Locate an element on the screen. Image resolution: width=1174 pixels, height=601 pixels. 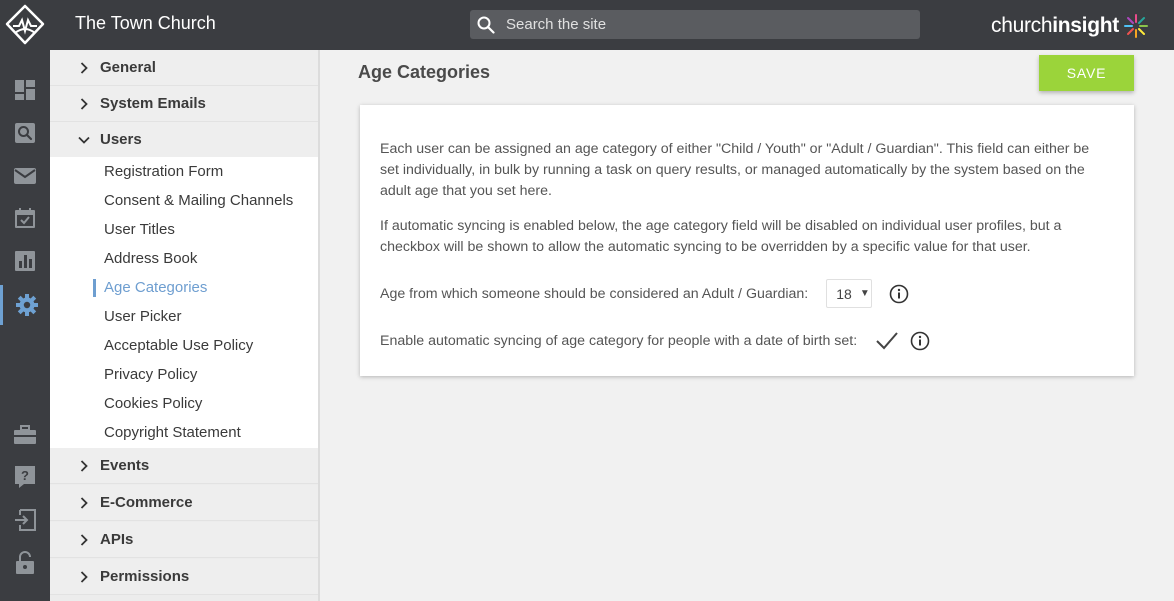
rail-help: ? is located at coordinates (25, 477).